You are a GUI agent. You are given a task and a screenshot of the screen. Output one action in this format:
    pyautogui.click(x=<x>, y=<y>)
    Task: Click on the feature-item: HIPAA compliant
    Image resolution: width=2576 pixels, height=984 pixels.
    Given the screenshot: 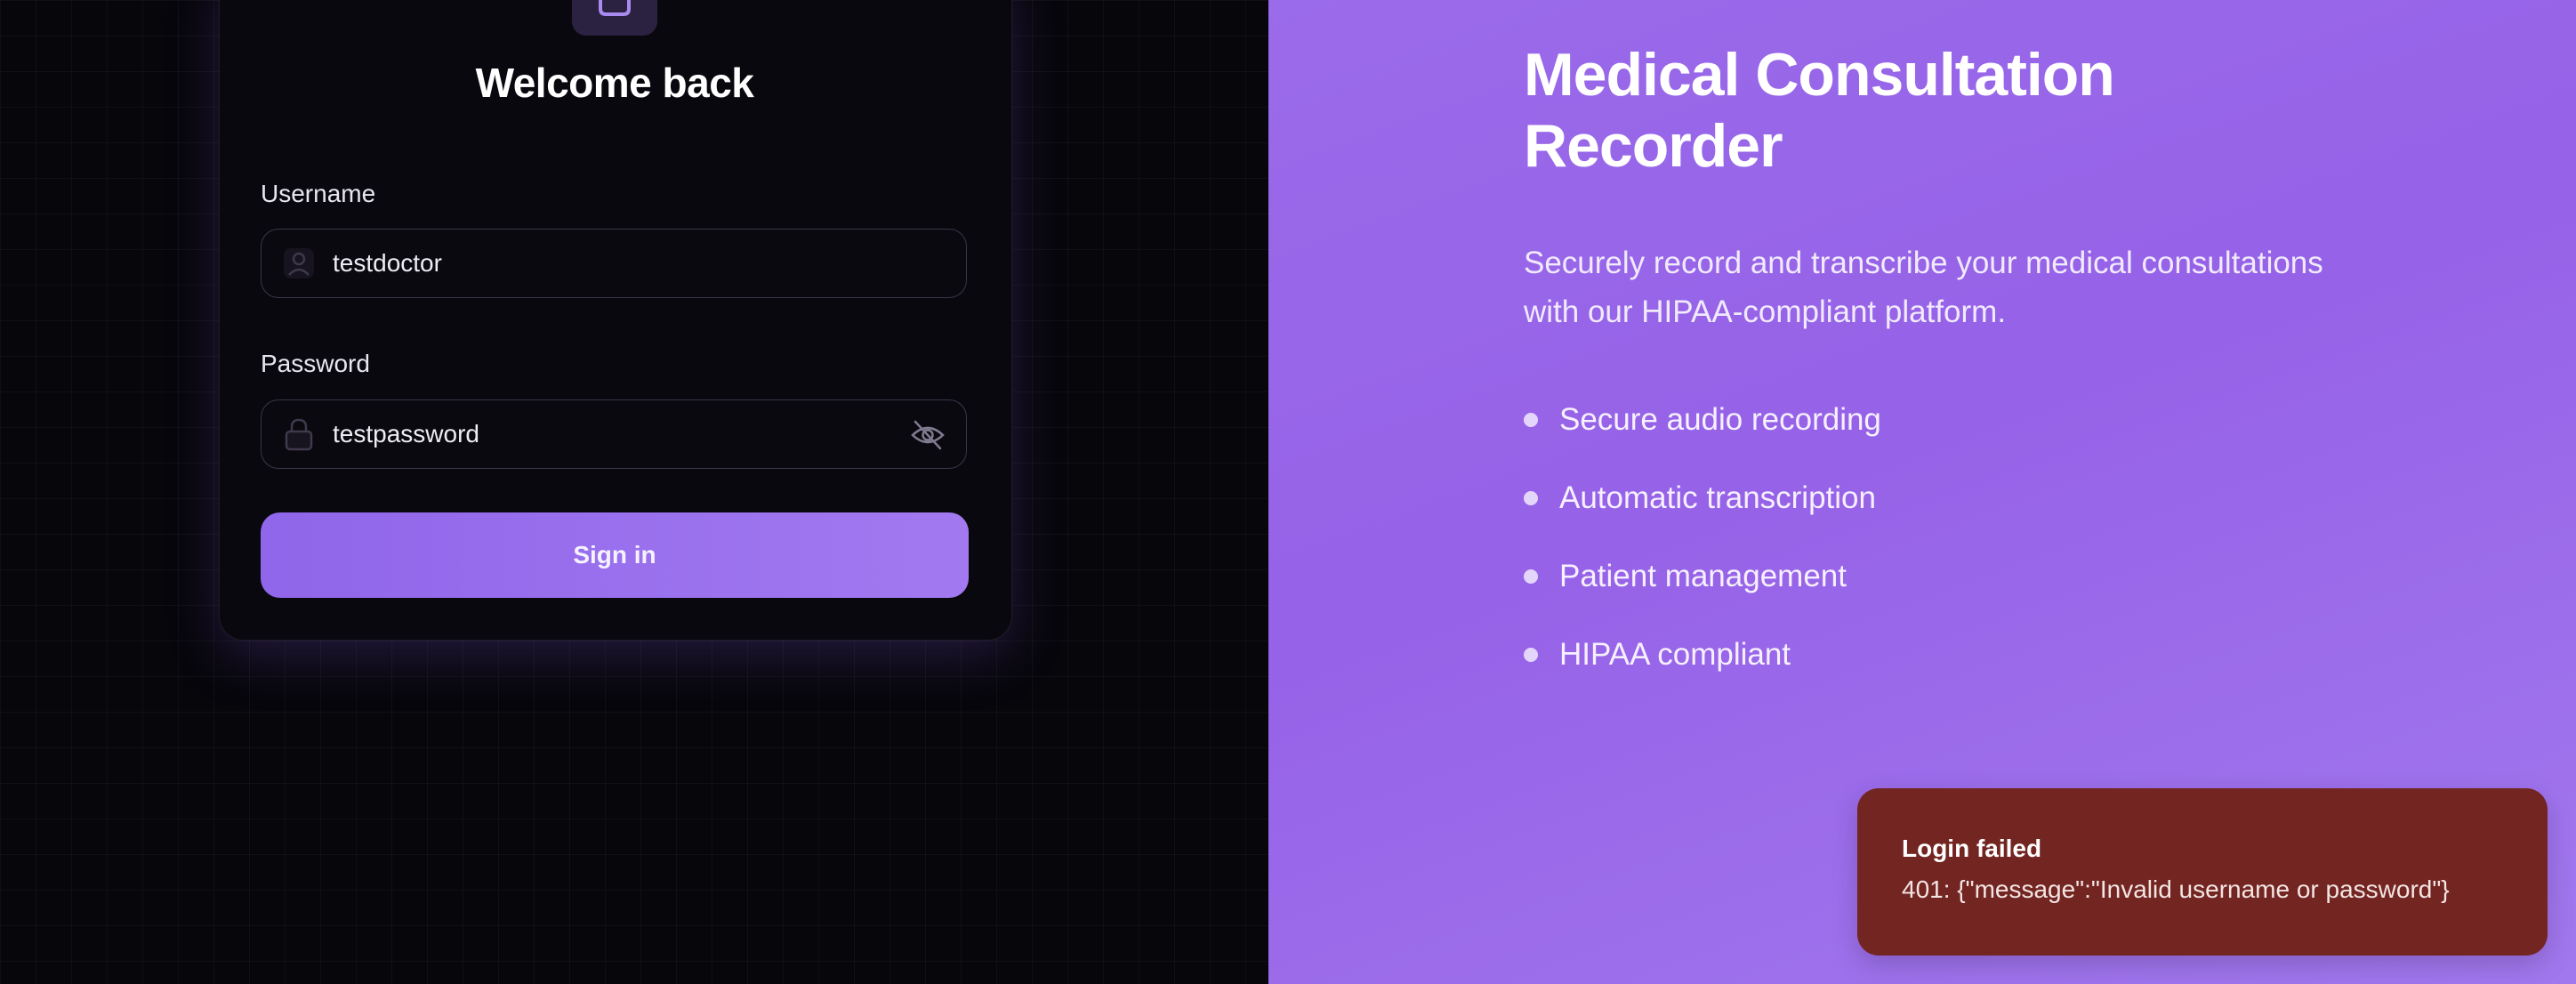 What is the action you would take?
    pyautogui.click(x=1702, y=667)
    